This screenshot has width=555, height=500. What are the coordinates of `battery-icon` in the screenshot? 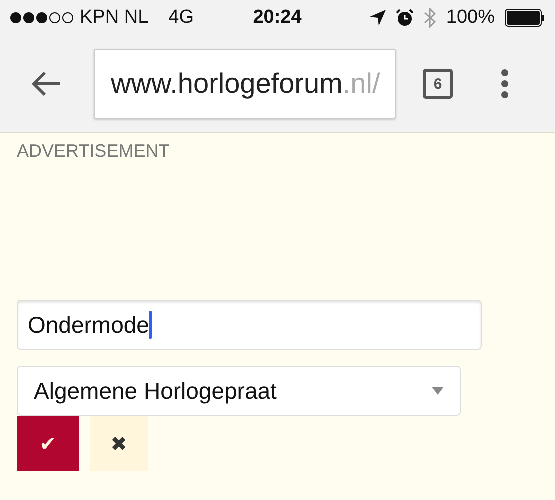 It's located at (525, 18).